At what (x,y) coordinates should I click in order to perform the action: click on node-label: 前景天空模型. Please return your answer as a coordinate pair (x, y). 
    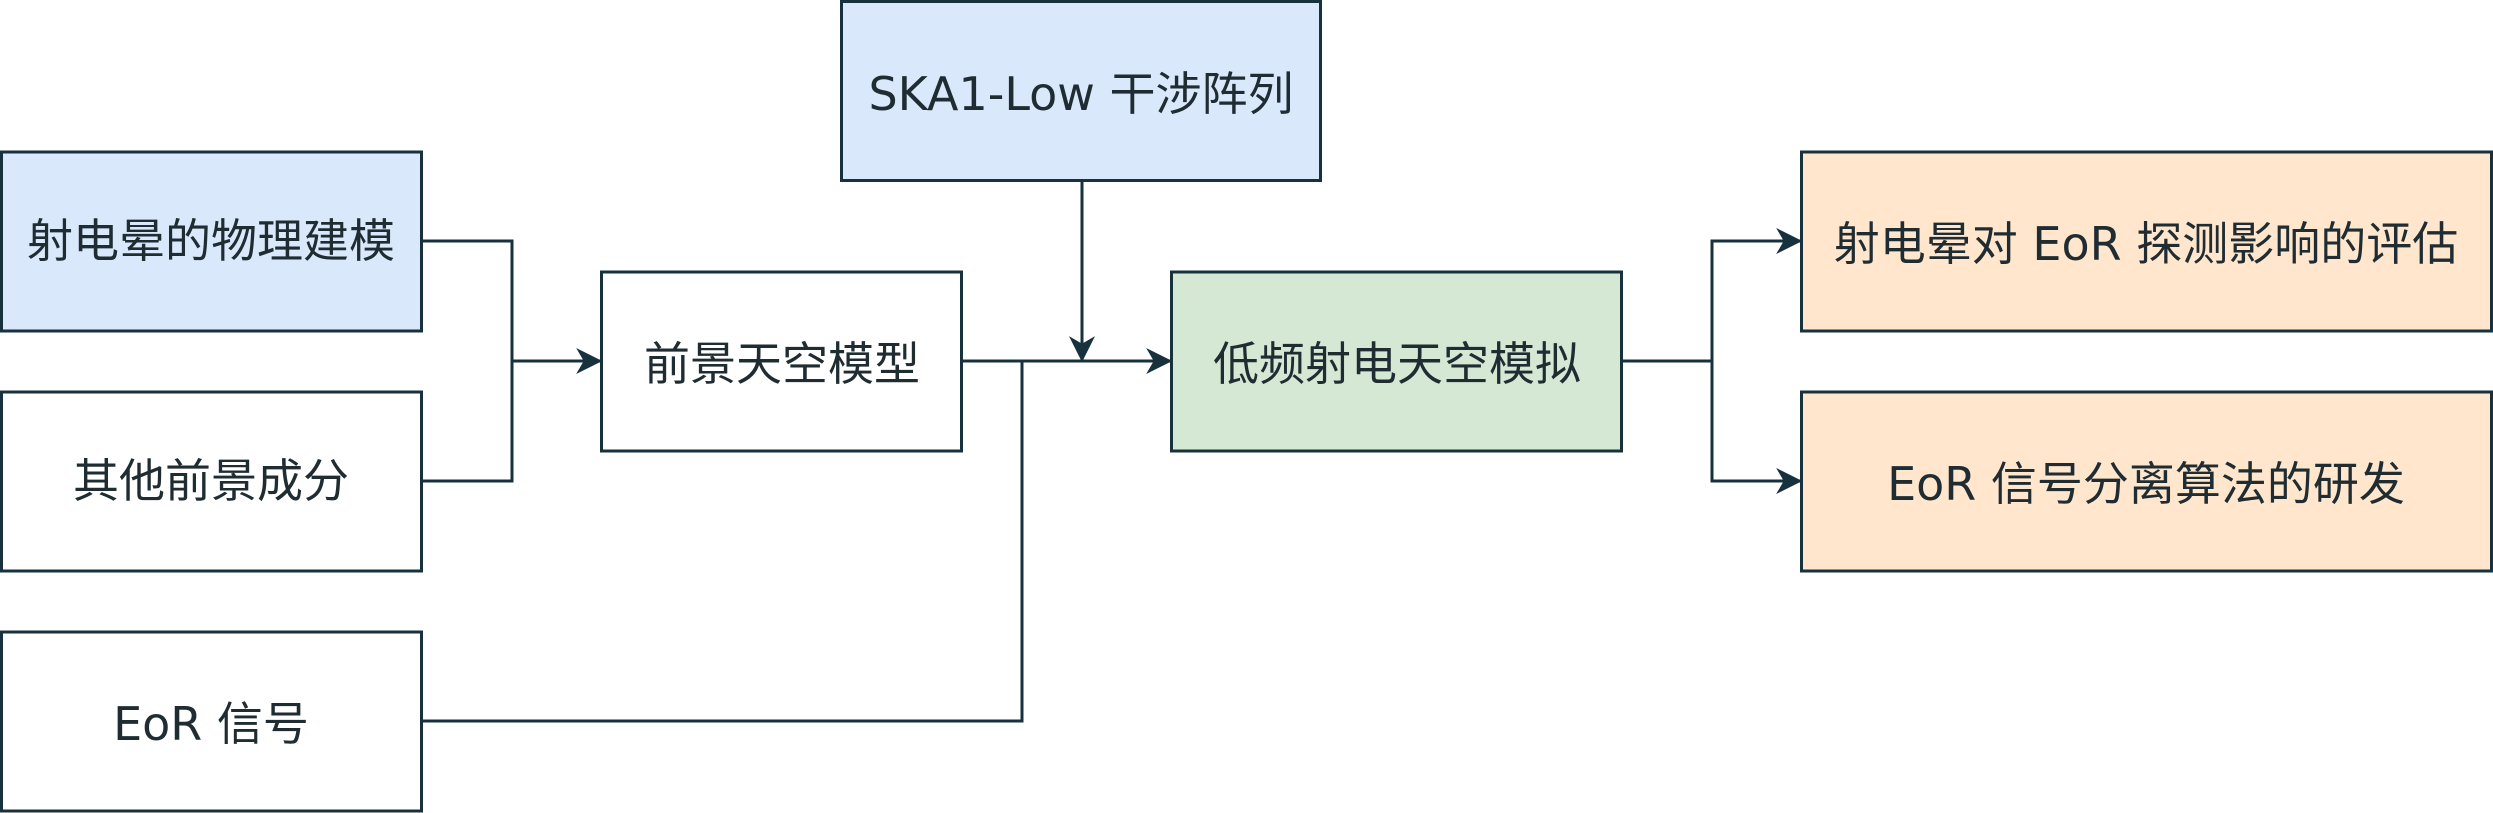
    Looking at the image, I should click on (782, 364).